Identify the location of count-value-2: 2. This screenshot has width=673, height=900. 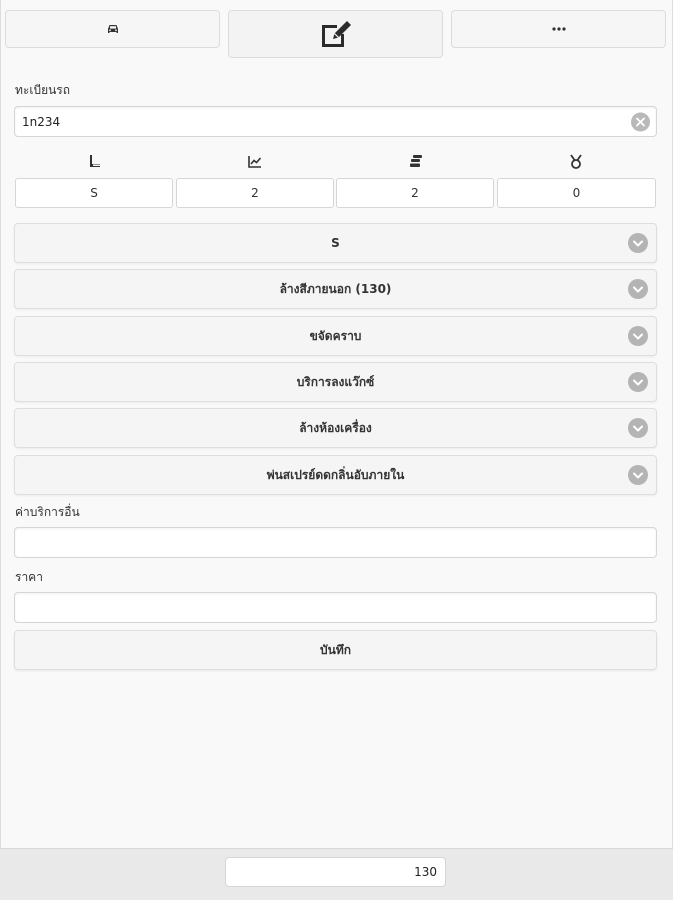
(415, 193).